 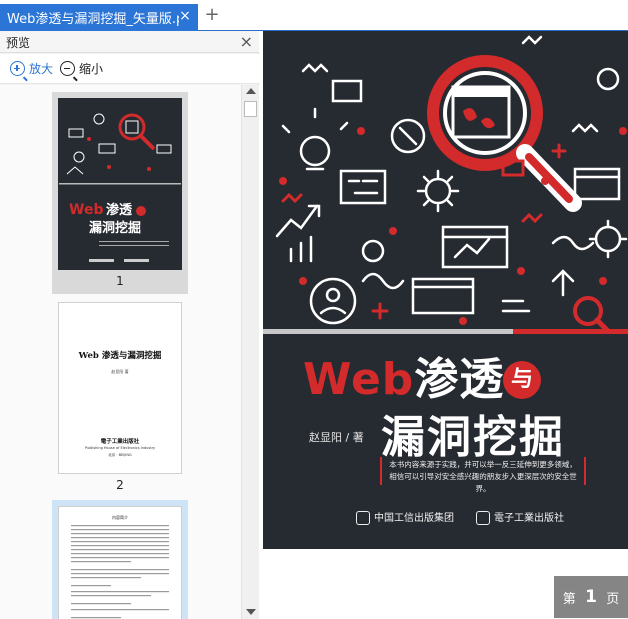 What do you see at coordinates (460, 517) in the screenshot?
I see `cover-publishers: 中国工信出版集团 電子工業出版社` at bounding box center [460, 517].